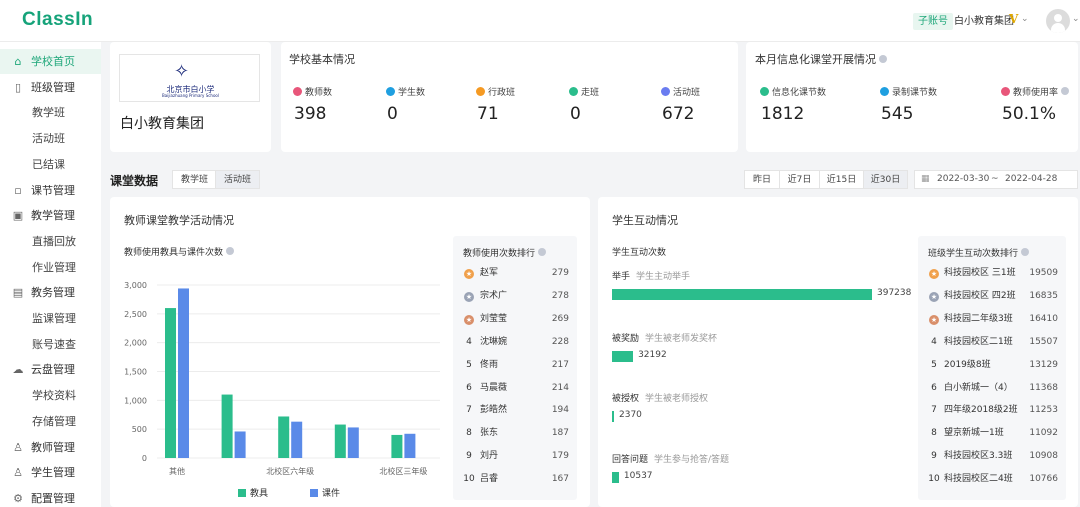 Image resolution: width=1080 pixels, height=507 pixels. I want to click on sidebar-item-8: 作业管理, so click(50, 267).